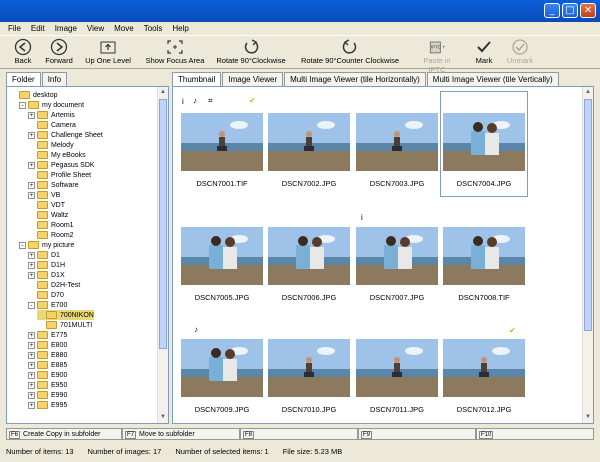  Describe the element at coordinates (180, 28) in the screenshot. I see `menu-help: Help` at that location.